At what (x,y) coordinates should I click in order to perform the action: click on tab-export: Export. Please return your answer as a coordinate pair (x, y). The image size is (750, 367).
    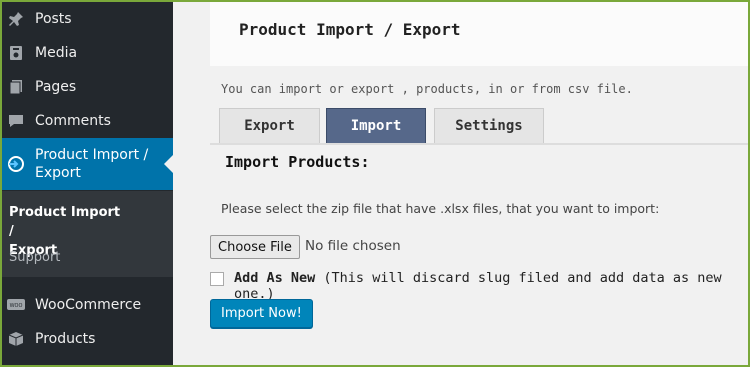
    Looking at the image, I should click on (269, 125).